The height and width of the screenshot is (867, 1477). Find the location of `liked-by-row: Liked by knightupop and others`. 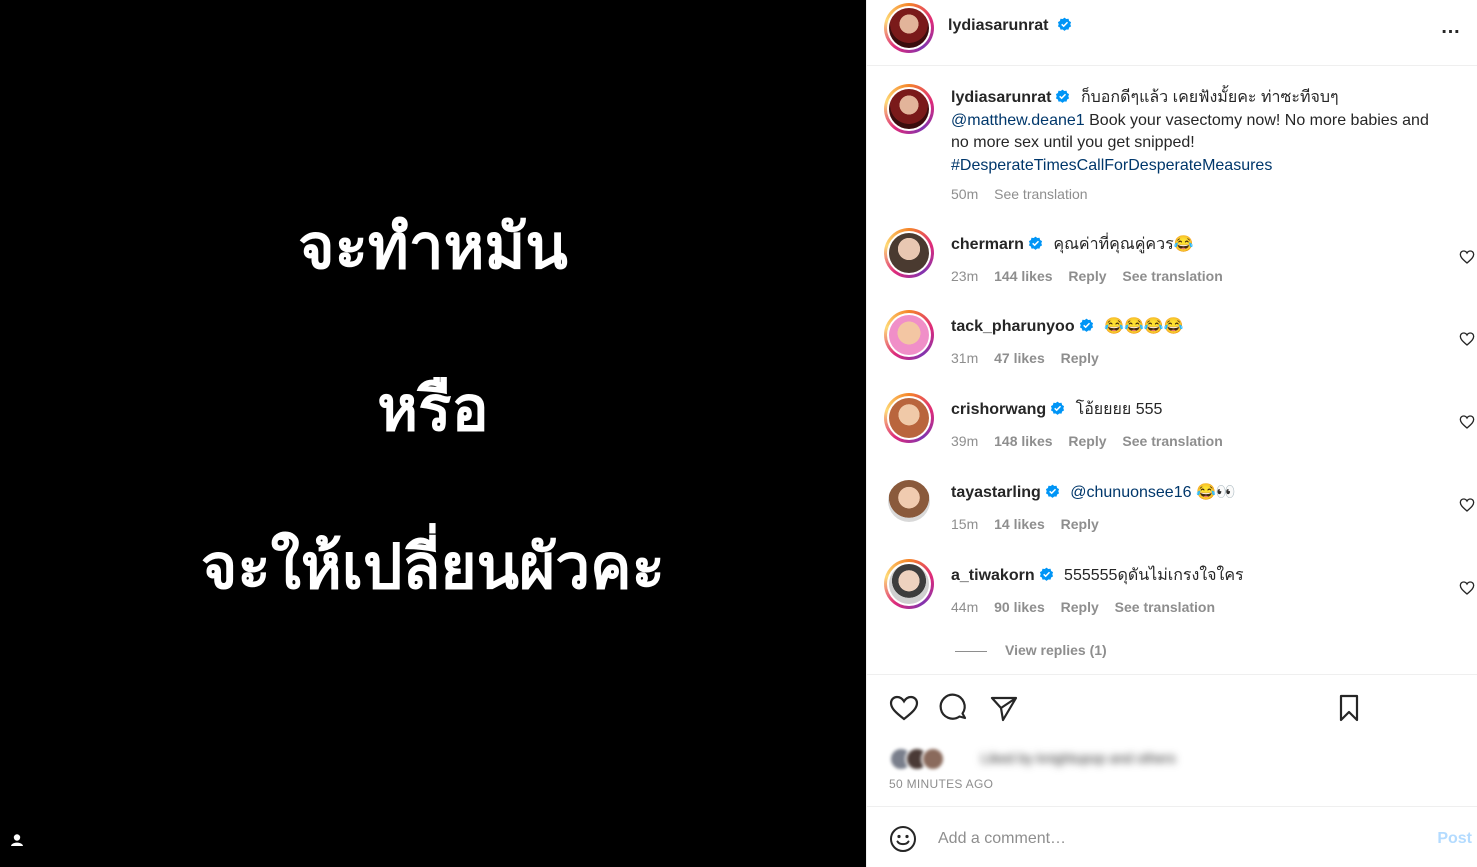

liked-by-row: Liked by knightupop and others is located at coordinates (1059, 759).